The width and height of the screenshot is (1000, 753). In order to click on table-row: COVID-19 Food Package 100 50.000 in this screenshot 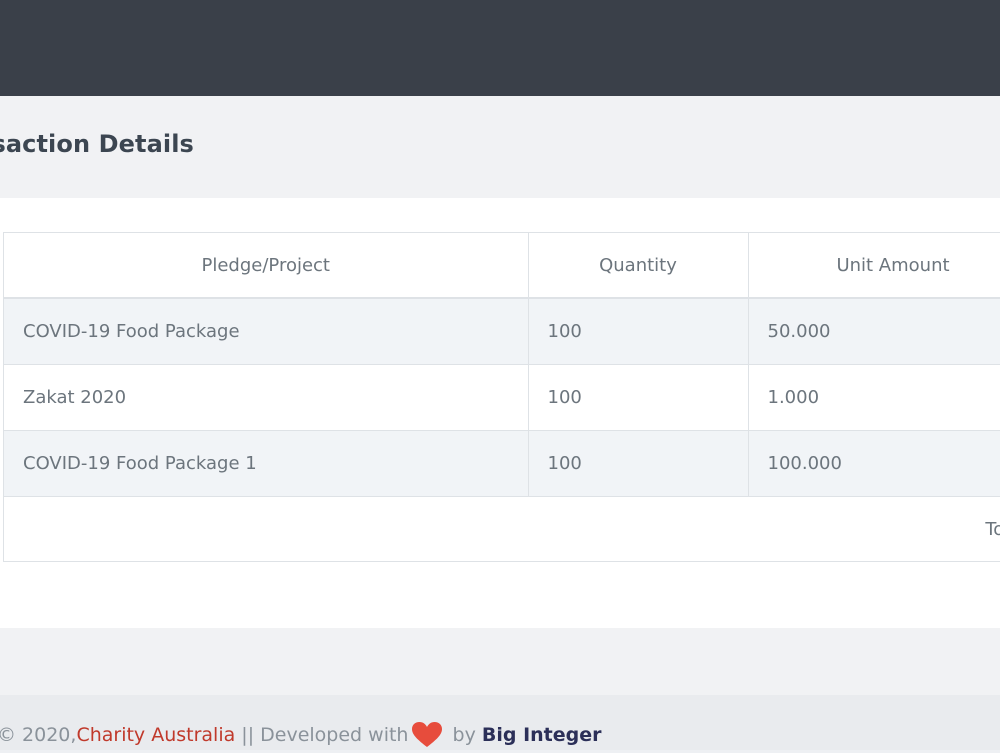, I will do `click(502, 331)`.